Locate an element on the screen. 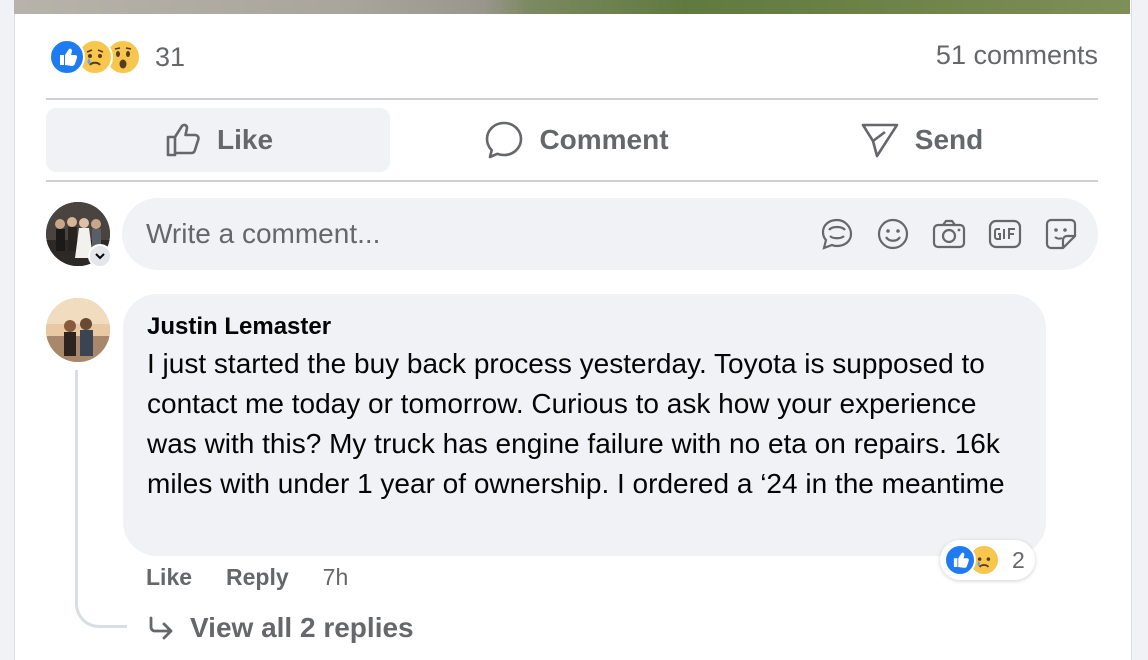 The height and width of the screenshot is (660, 1148). reply-thread-line is located at coordinates (101, 499).